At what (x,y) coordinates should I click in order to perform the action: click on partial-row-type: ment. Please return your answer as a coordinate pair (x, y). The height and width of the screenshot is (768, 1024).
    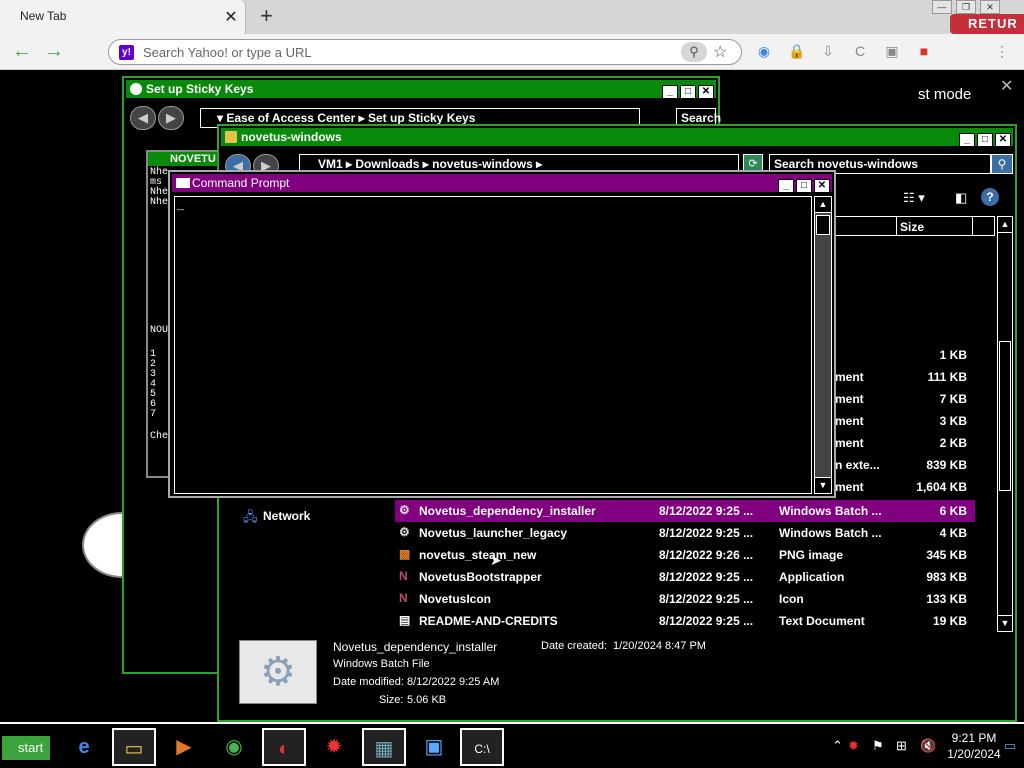
    Looking at the image, I should click on (849, 421).